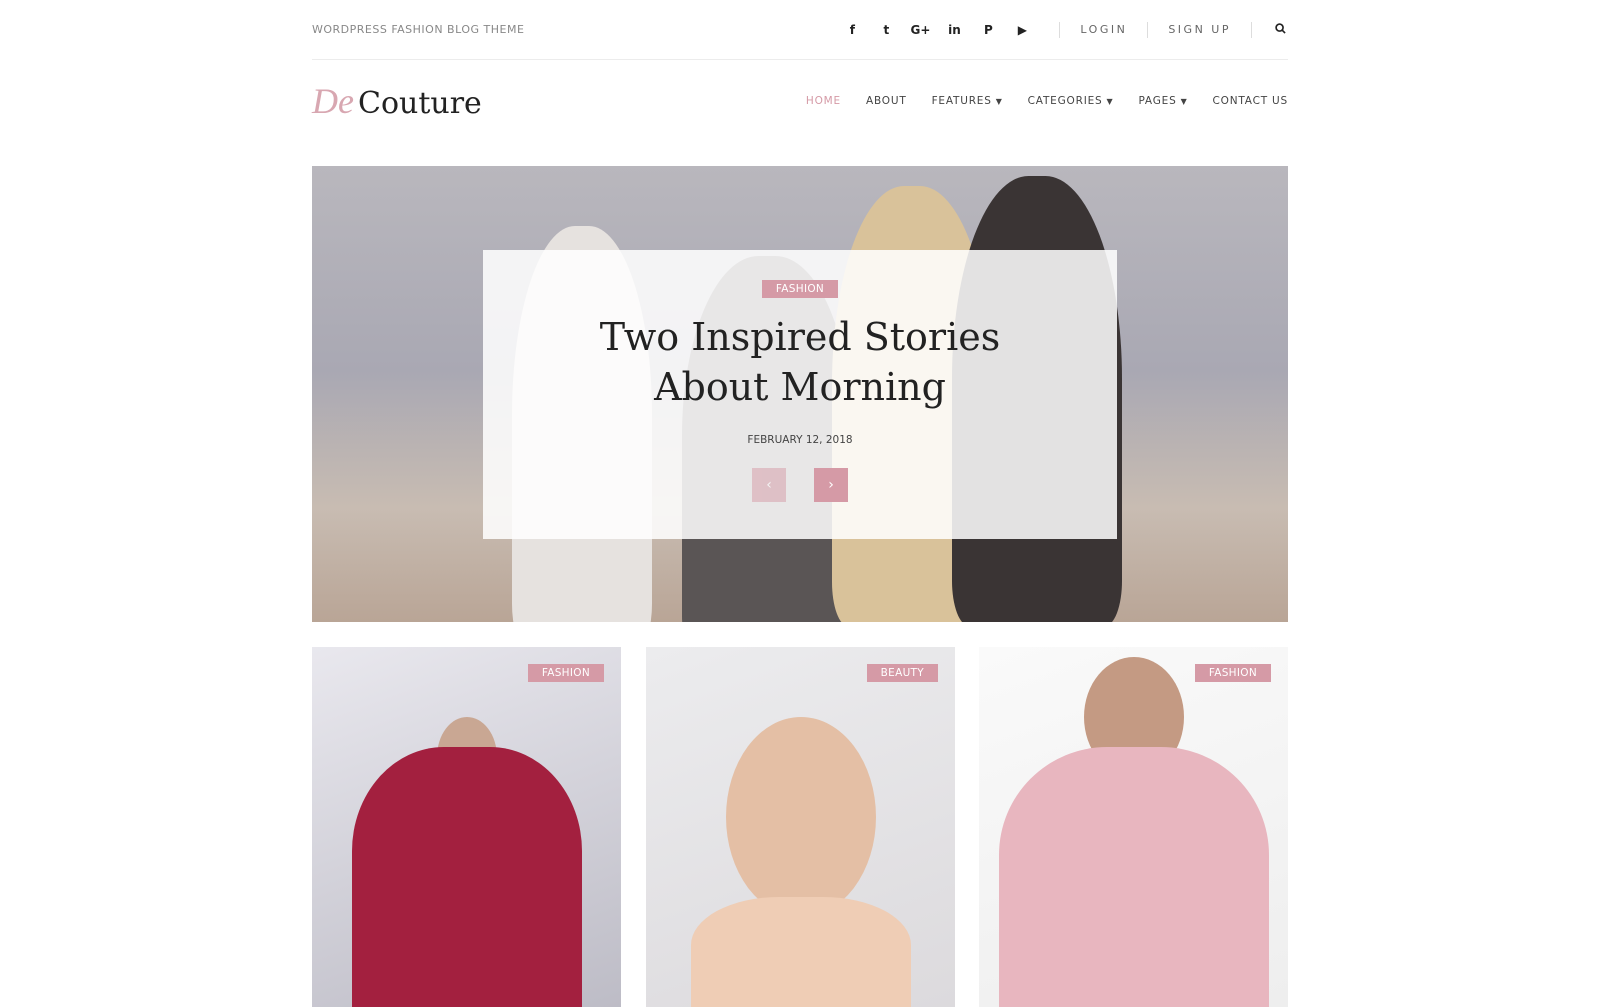 The width and height of the screenshot is (1600, 1007). I want to click on nav-pages: PAGES ▼, so click(1162, 101).